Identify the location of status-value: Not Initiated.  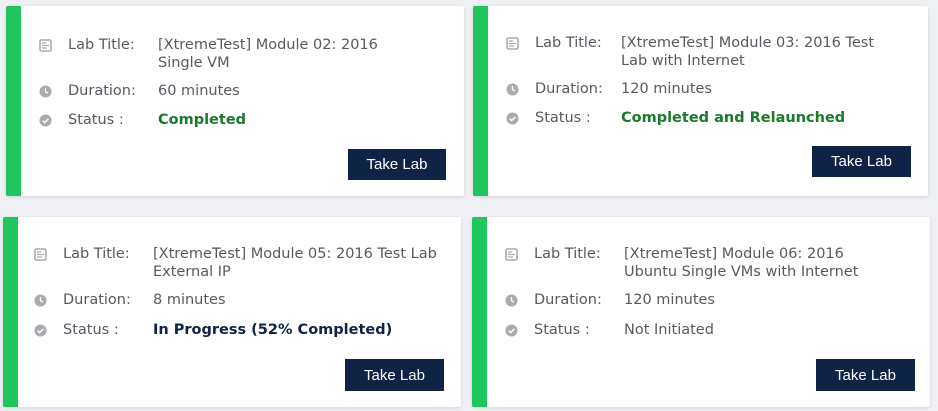
(669, 330).